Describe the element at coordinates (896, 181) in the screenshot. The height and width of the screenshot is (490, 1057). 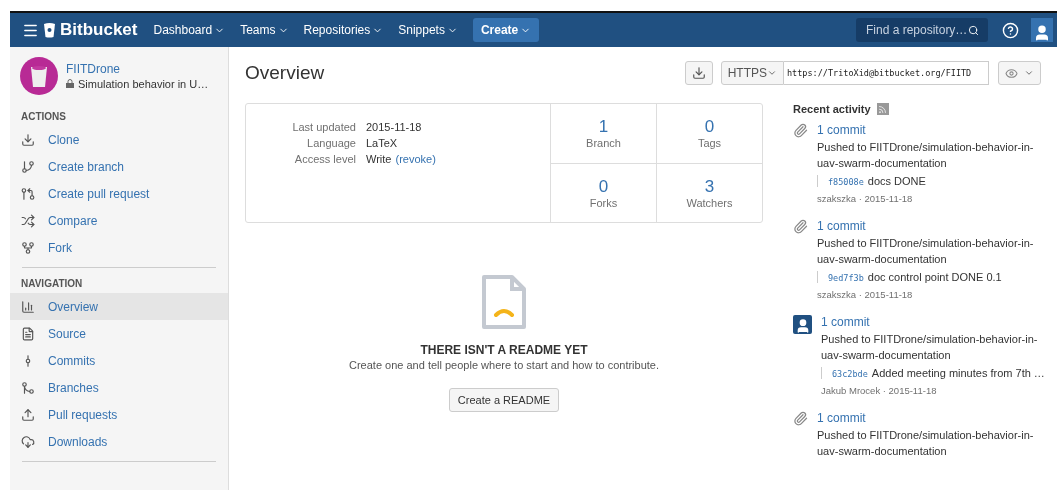
I see `commit-message: docs DONE` at that location.